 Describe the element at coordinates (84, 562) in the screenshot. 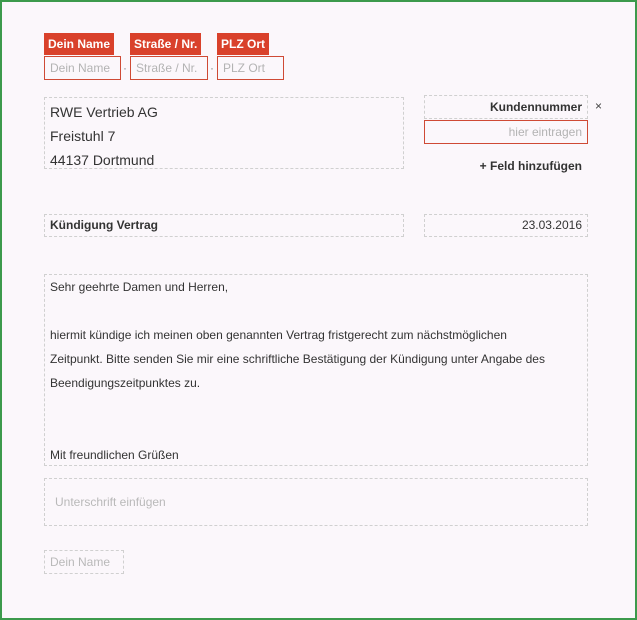

I see `footer-name-field: Dein Name` at that location.